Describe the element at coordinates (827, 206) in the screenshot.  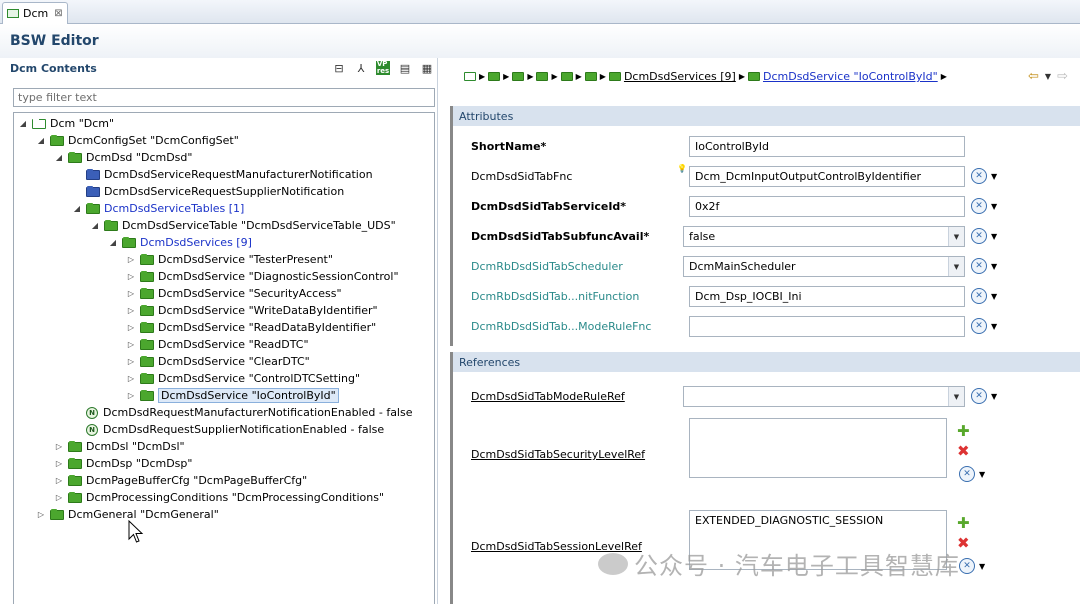
I see `field-input: 0x2f` at that location.